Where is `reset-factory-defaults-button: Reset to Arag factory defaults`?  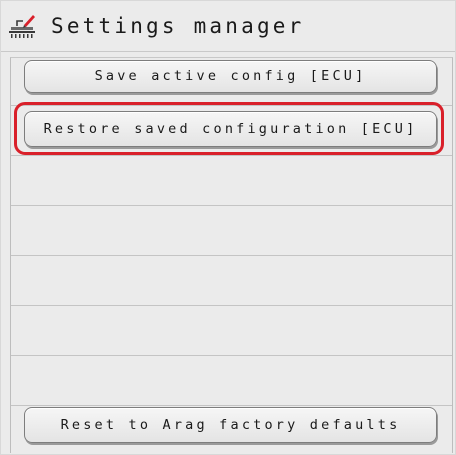 reset-factory-defaults-button: Reset to Arag factory defaults is located at coordinates (230, 425).